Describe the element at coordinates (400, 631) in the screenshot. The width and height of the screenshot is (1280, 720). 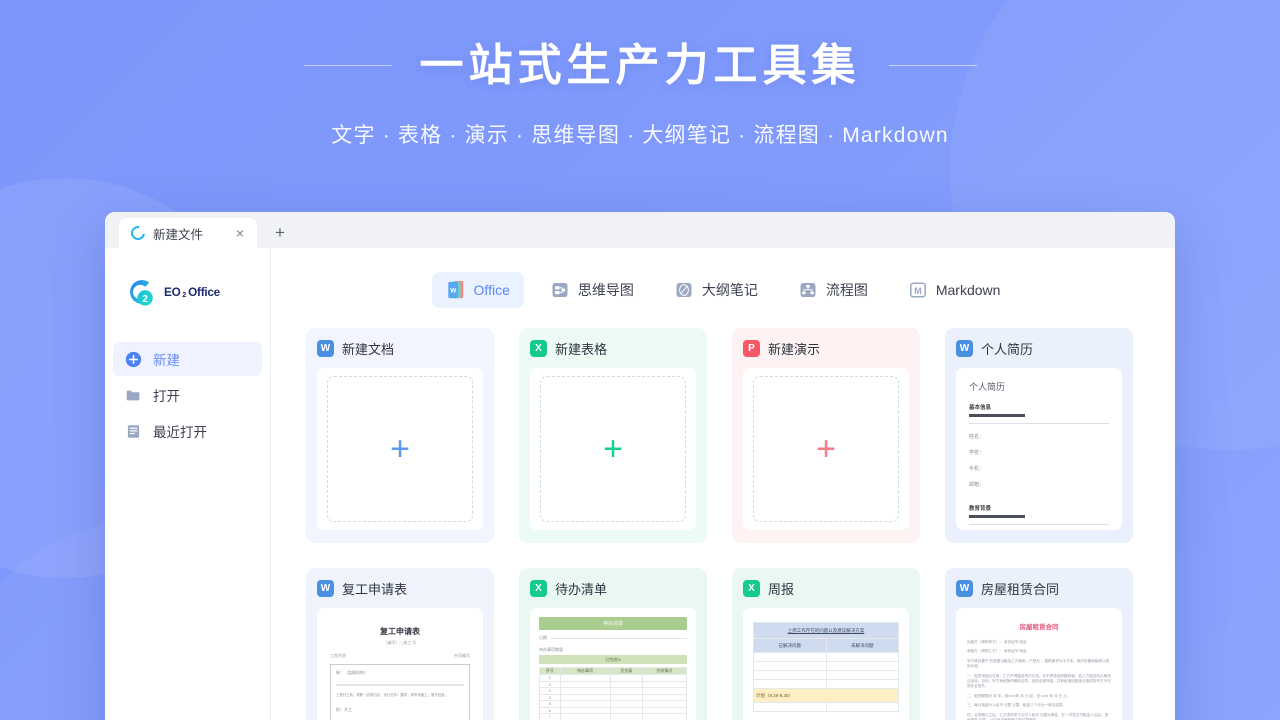
I see `work-form-title: 复工申请表` at that location.